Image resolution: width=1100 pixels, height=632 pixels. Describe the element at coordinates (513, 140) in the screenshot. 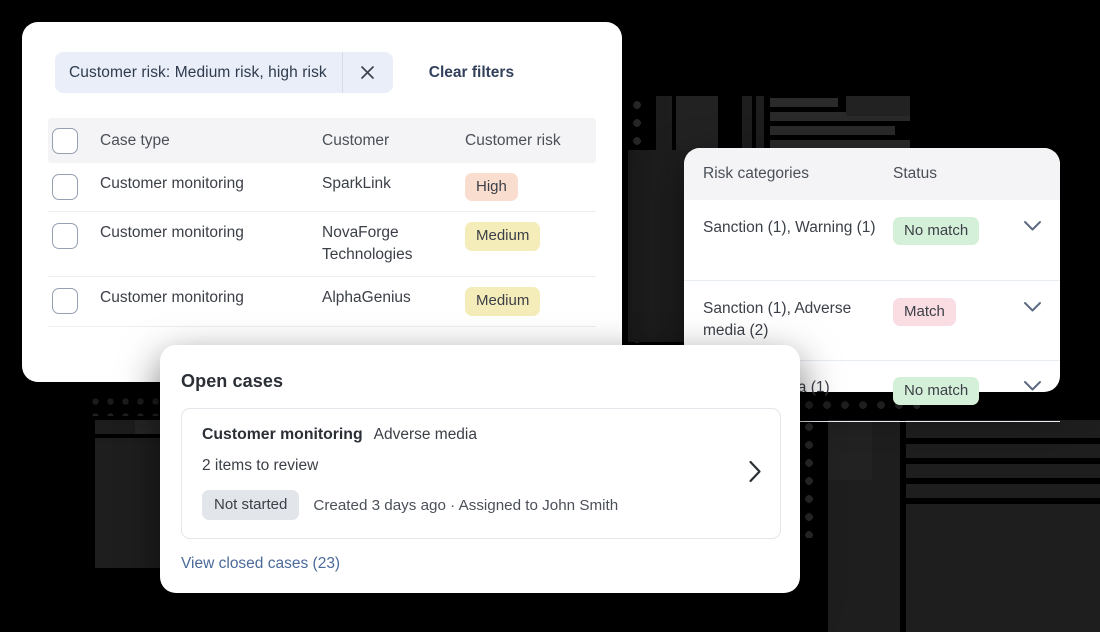

I see `column-header-customer-risk: Customer risk` at that location.